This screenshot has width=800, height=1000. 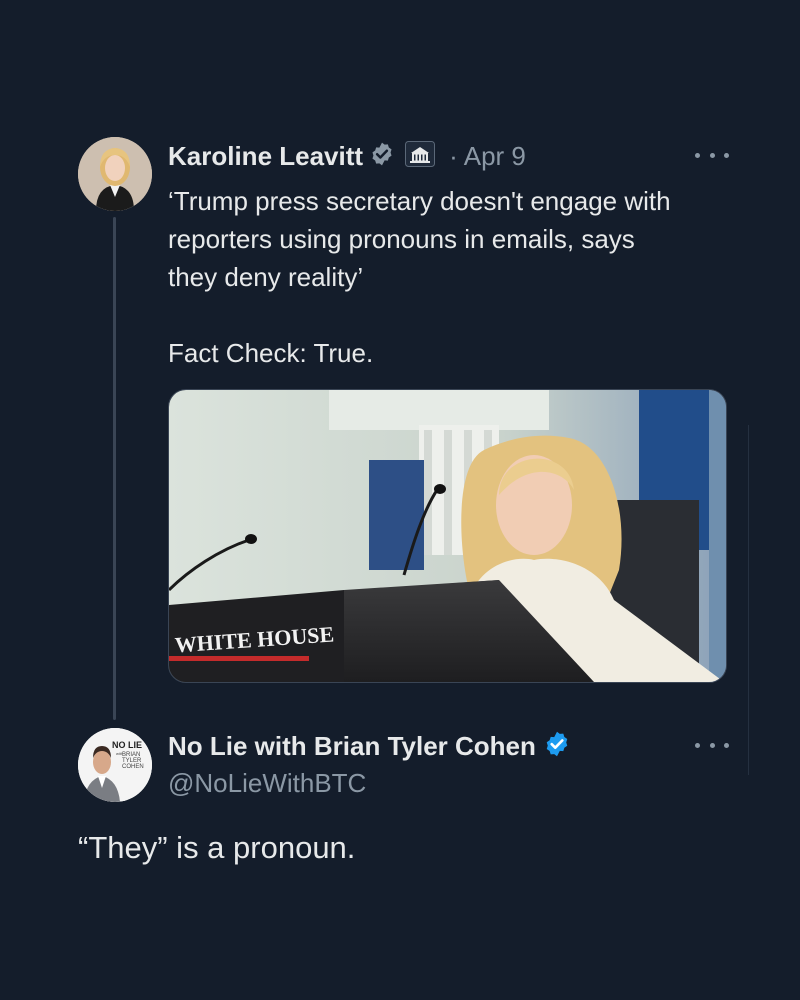 I want to click on tweet-date: Apr 9, so click(x=495, y=156).